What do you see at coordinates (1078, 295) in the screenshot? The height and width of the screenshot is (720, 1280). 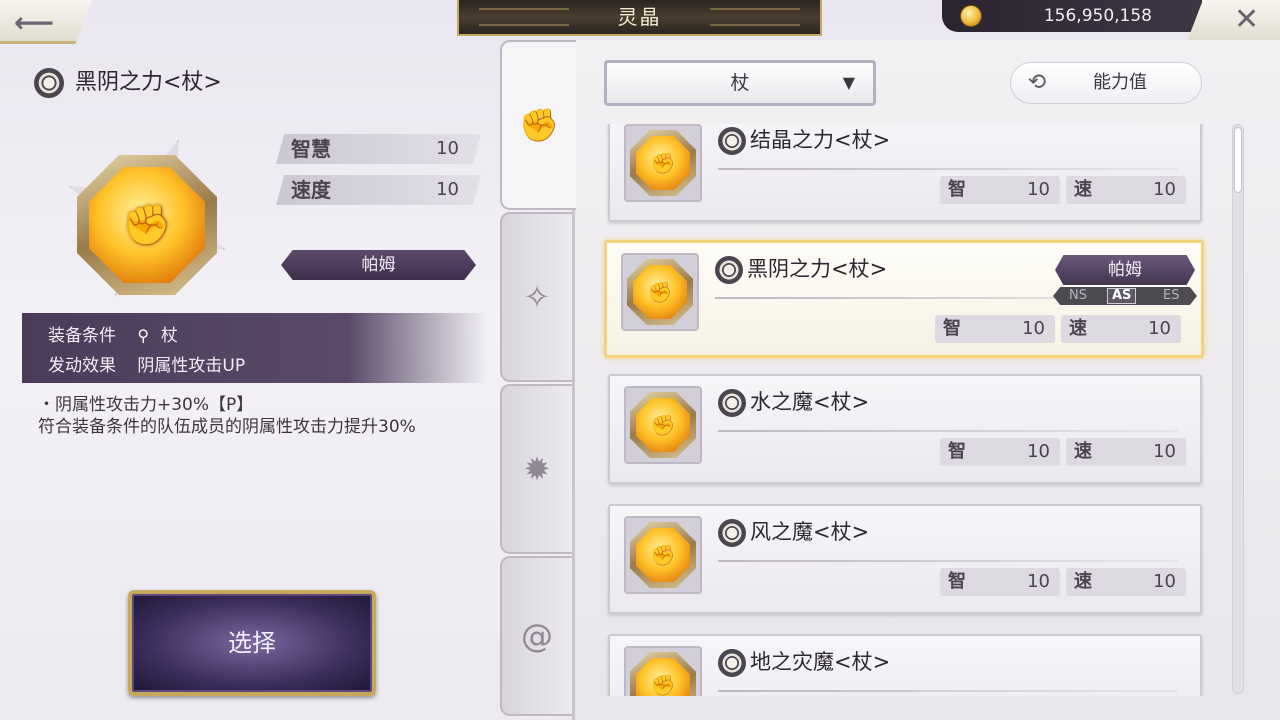 I see `rank-ns: NS` at bounding box center [1078, 295].